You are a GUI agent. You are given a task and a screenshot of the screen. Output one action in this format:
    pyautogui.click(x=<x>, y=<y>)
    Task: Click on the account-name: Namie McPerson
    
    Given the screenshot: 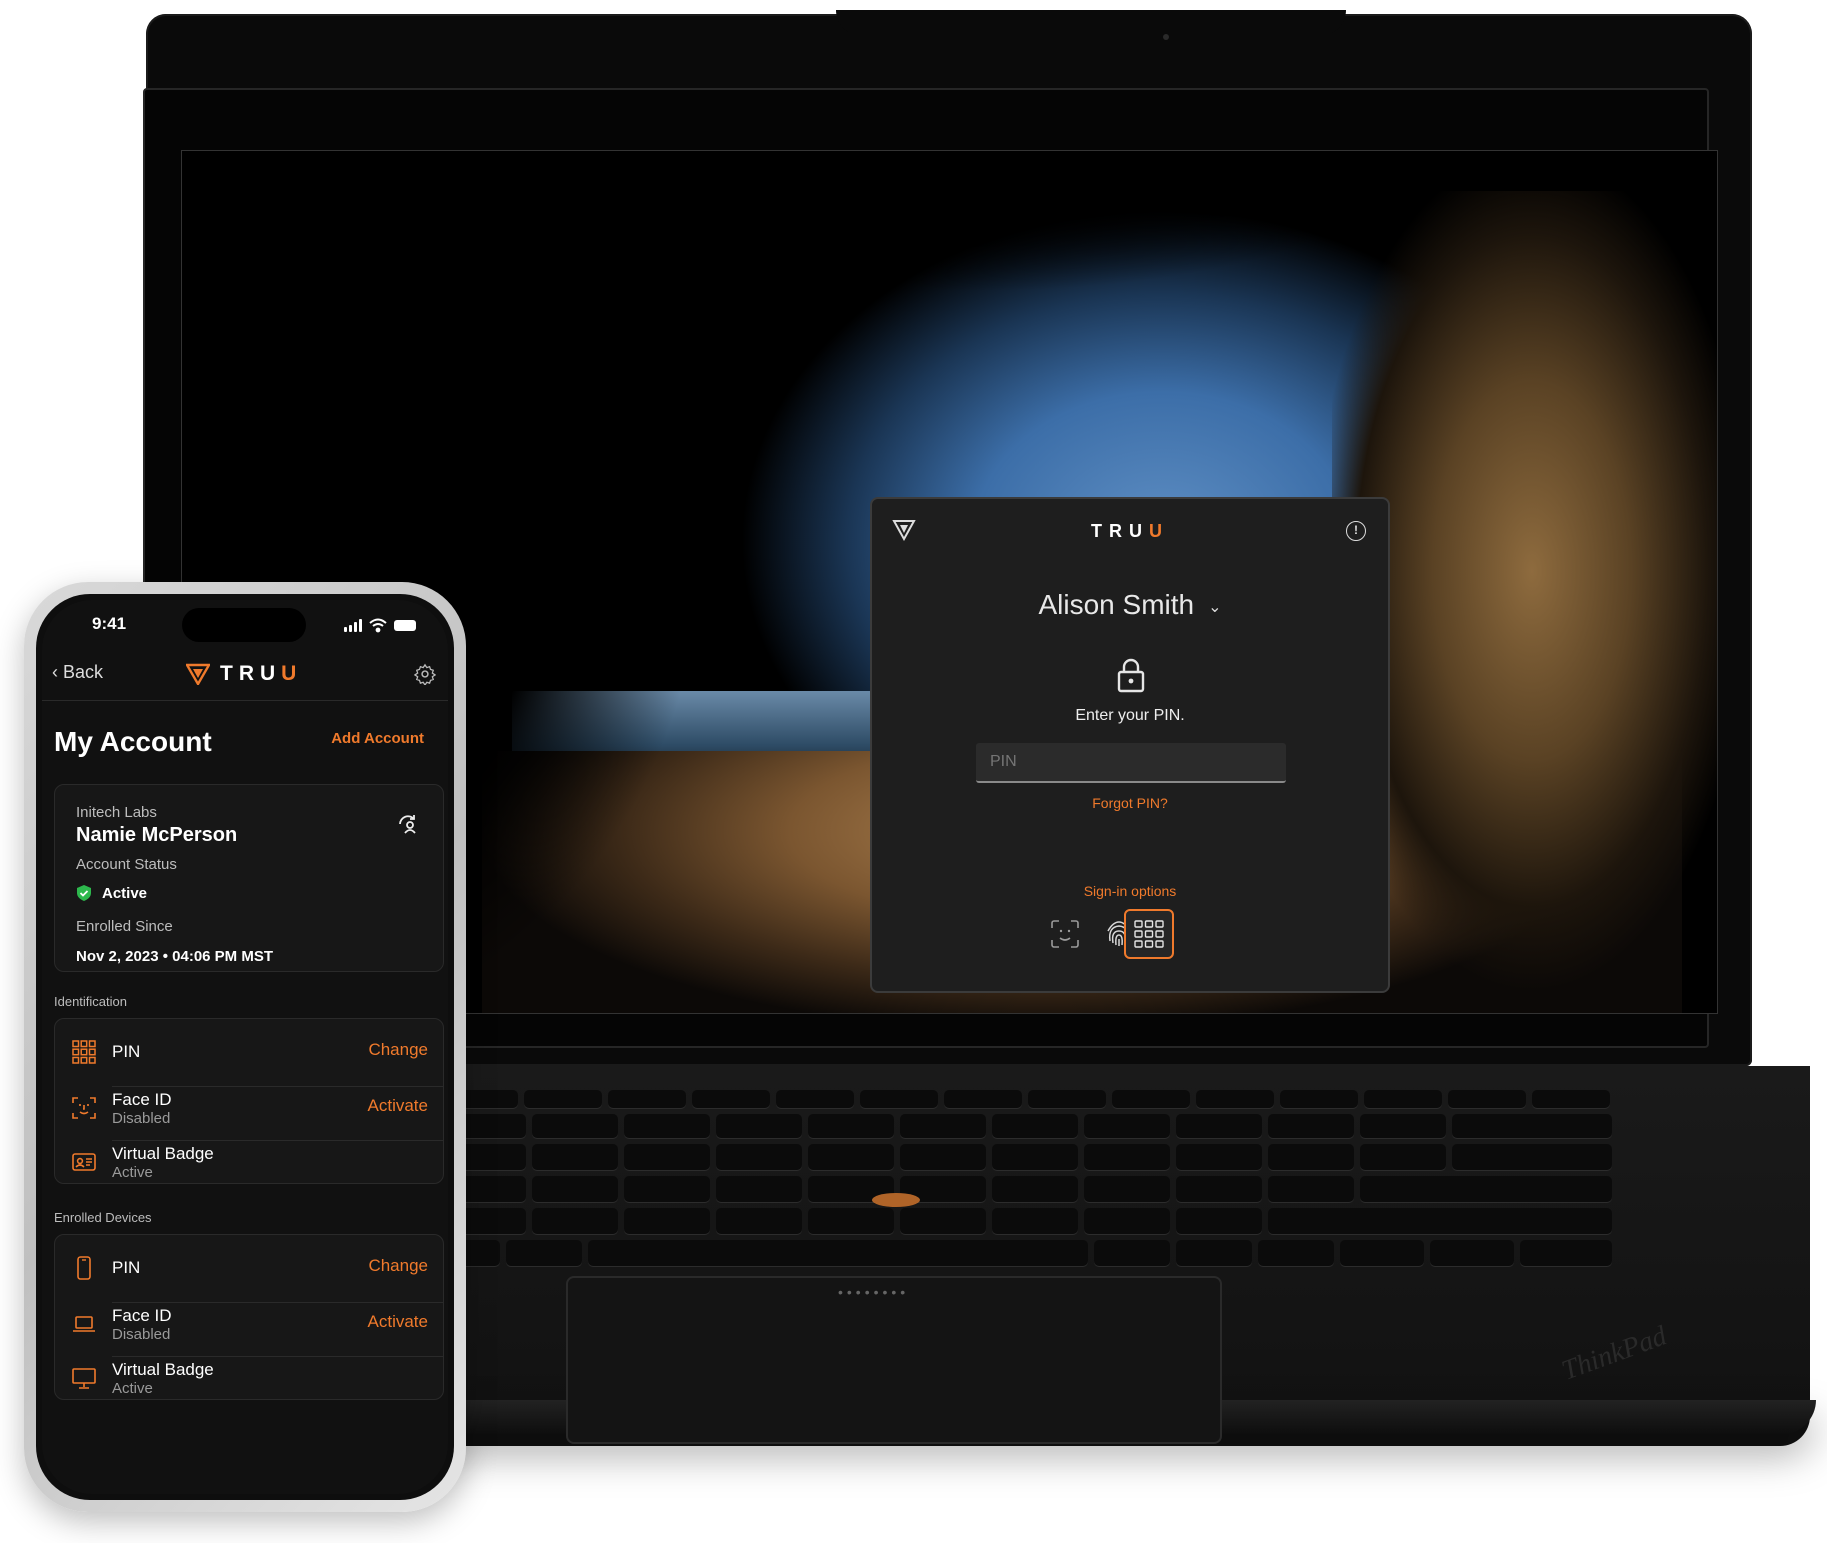 What is the action you would take?
    pyautogui.click(x=157, y=835)
    